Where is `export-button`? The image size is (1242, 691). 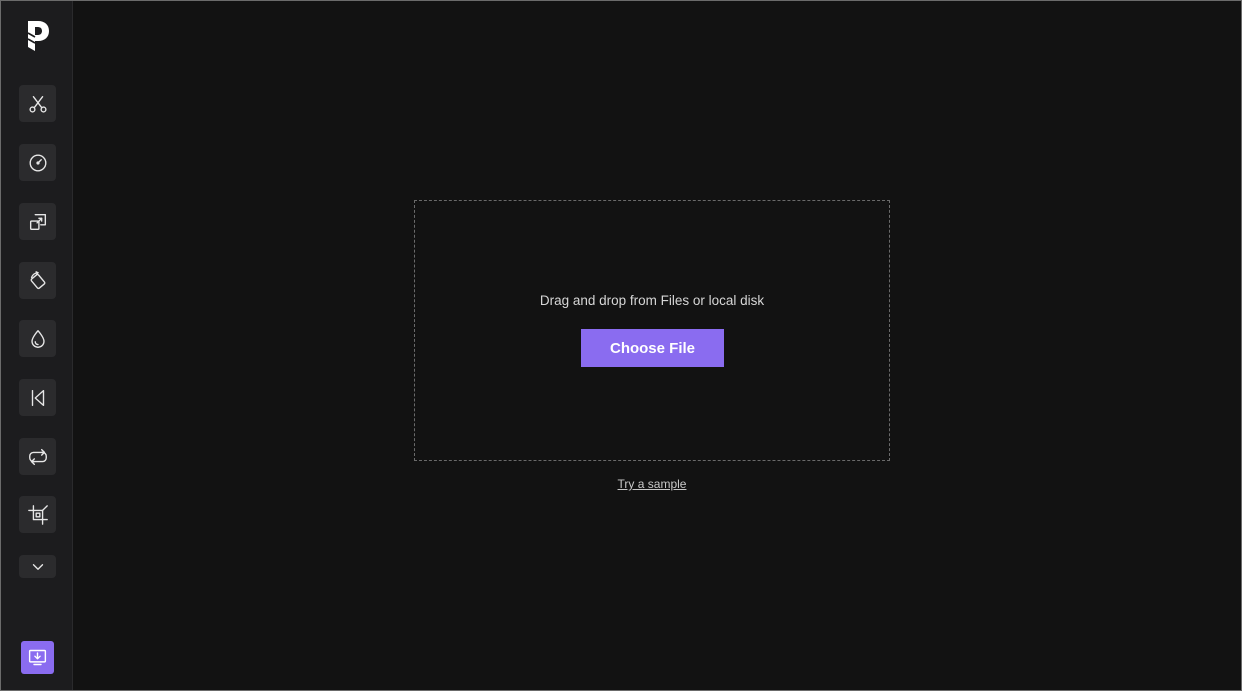
export-button is located at coordinates (37, 657).